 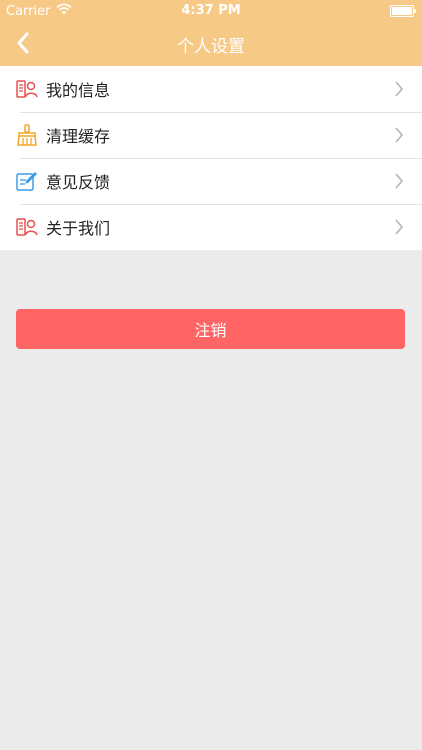 I want to click on logout-button: 注销, so click(x=210, y=329).